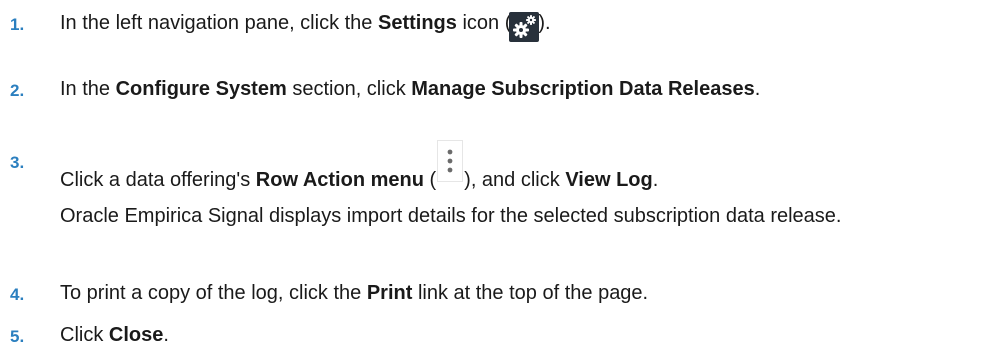 The width and height of the screenshot is (1001, 356). What do you see at coordinates (450, 161) in the screenshot?
I see `kebab-menu-icon` at bounding box center [450, 161].